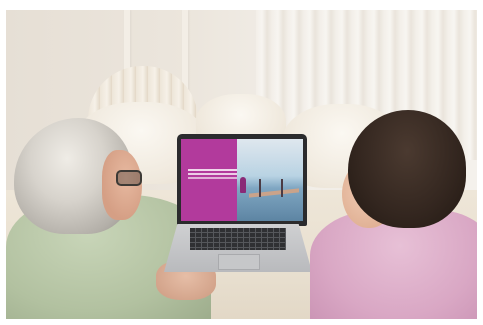  What do you see at coordinates (243, 185) in the screenshot?
I see `person-on-pier` at bounding box center [243, 185].